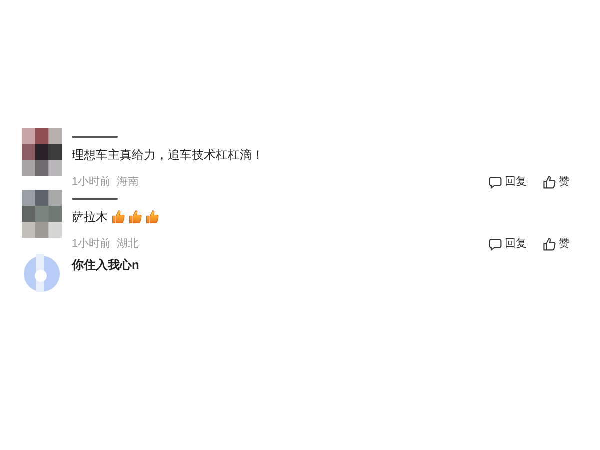  I want to click on comment-text: 理想车主真给力，追车技术杠杠滴！, so click(168, 155).